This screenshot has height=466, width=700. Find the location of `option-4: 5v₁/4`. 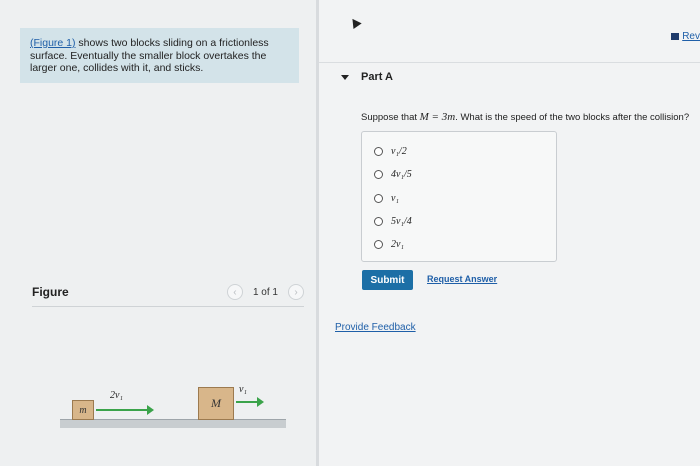

option-4: 5v₁/4 is located at coordinates (393, 221).